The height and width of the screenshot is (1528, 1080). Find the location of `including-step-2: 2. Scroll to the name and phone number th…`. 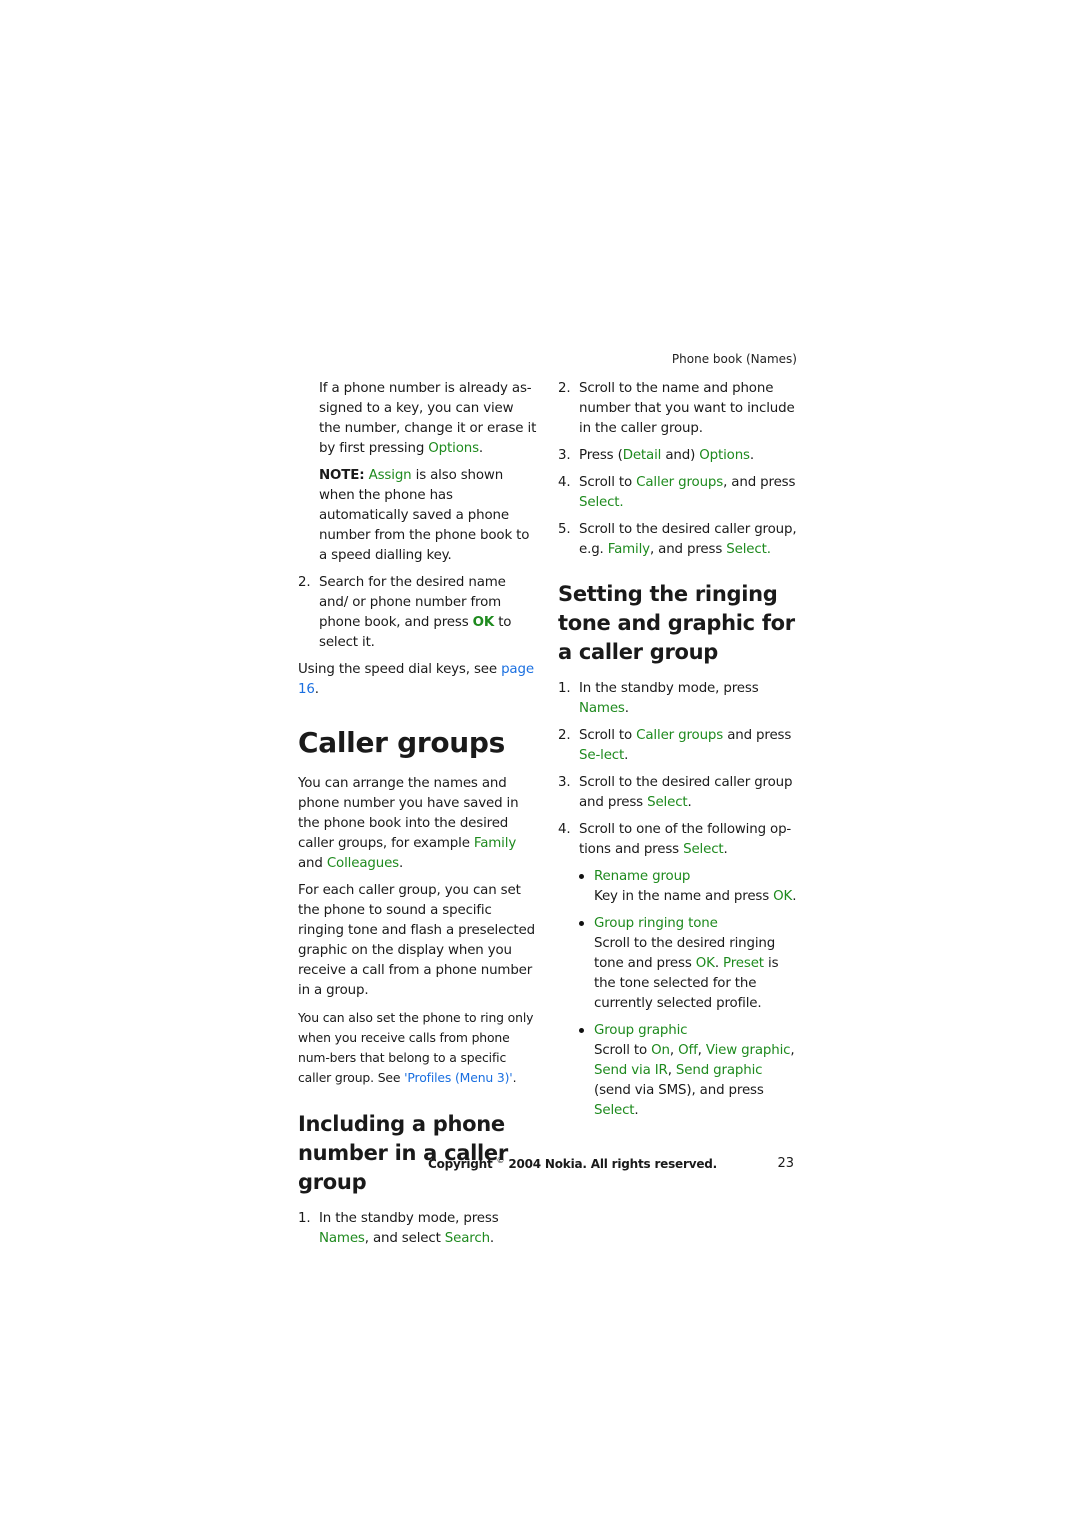

including-step-2: 2. Scroll to the name and phone number th… is located at coordinates (676, 408).